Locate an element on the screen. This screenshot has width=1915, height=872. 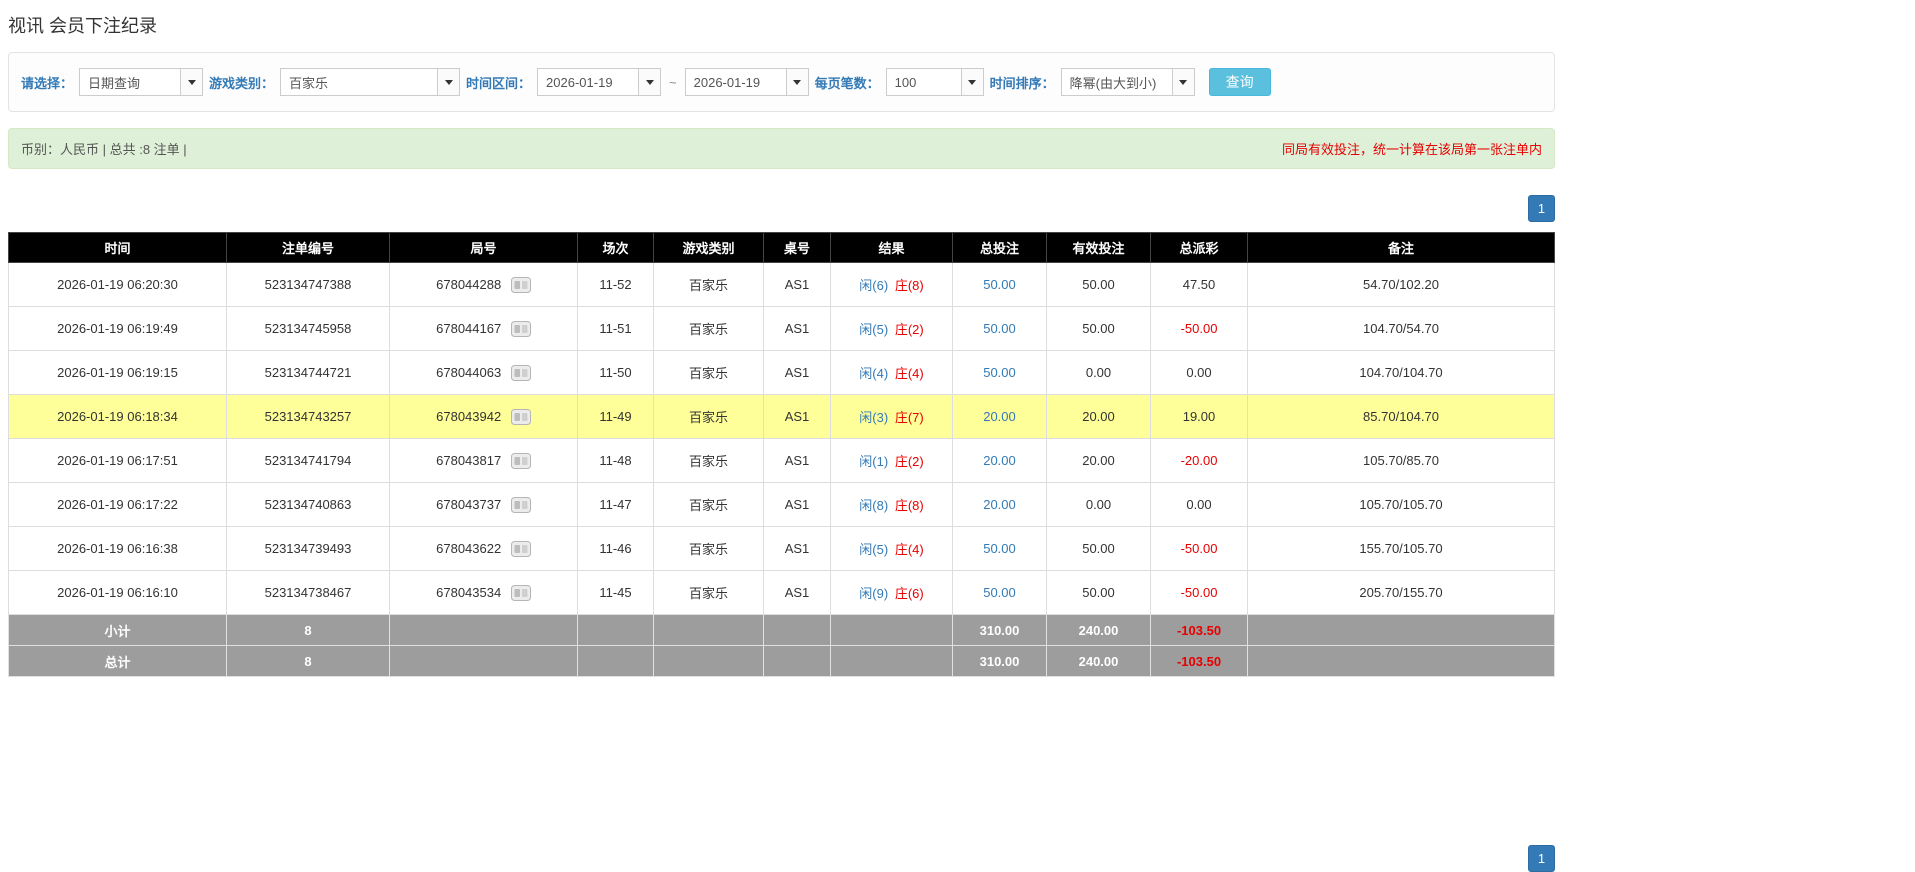
search-button: 查询 is located at coordinates (1239, 82).